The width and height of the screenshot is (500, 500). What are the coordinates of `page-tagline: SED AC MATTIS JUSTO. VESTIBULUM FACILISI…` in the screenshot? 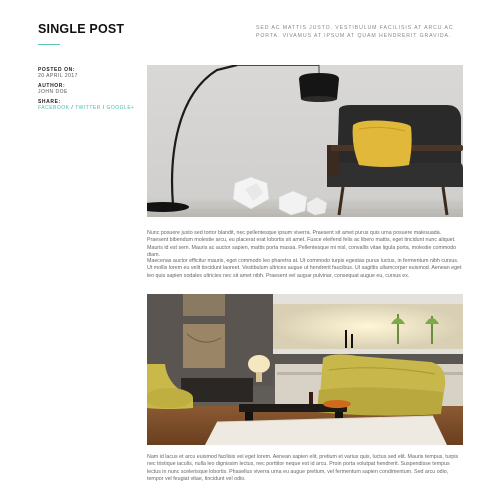 It's located at (355, 32).